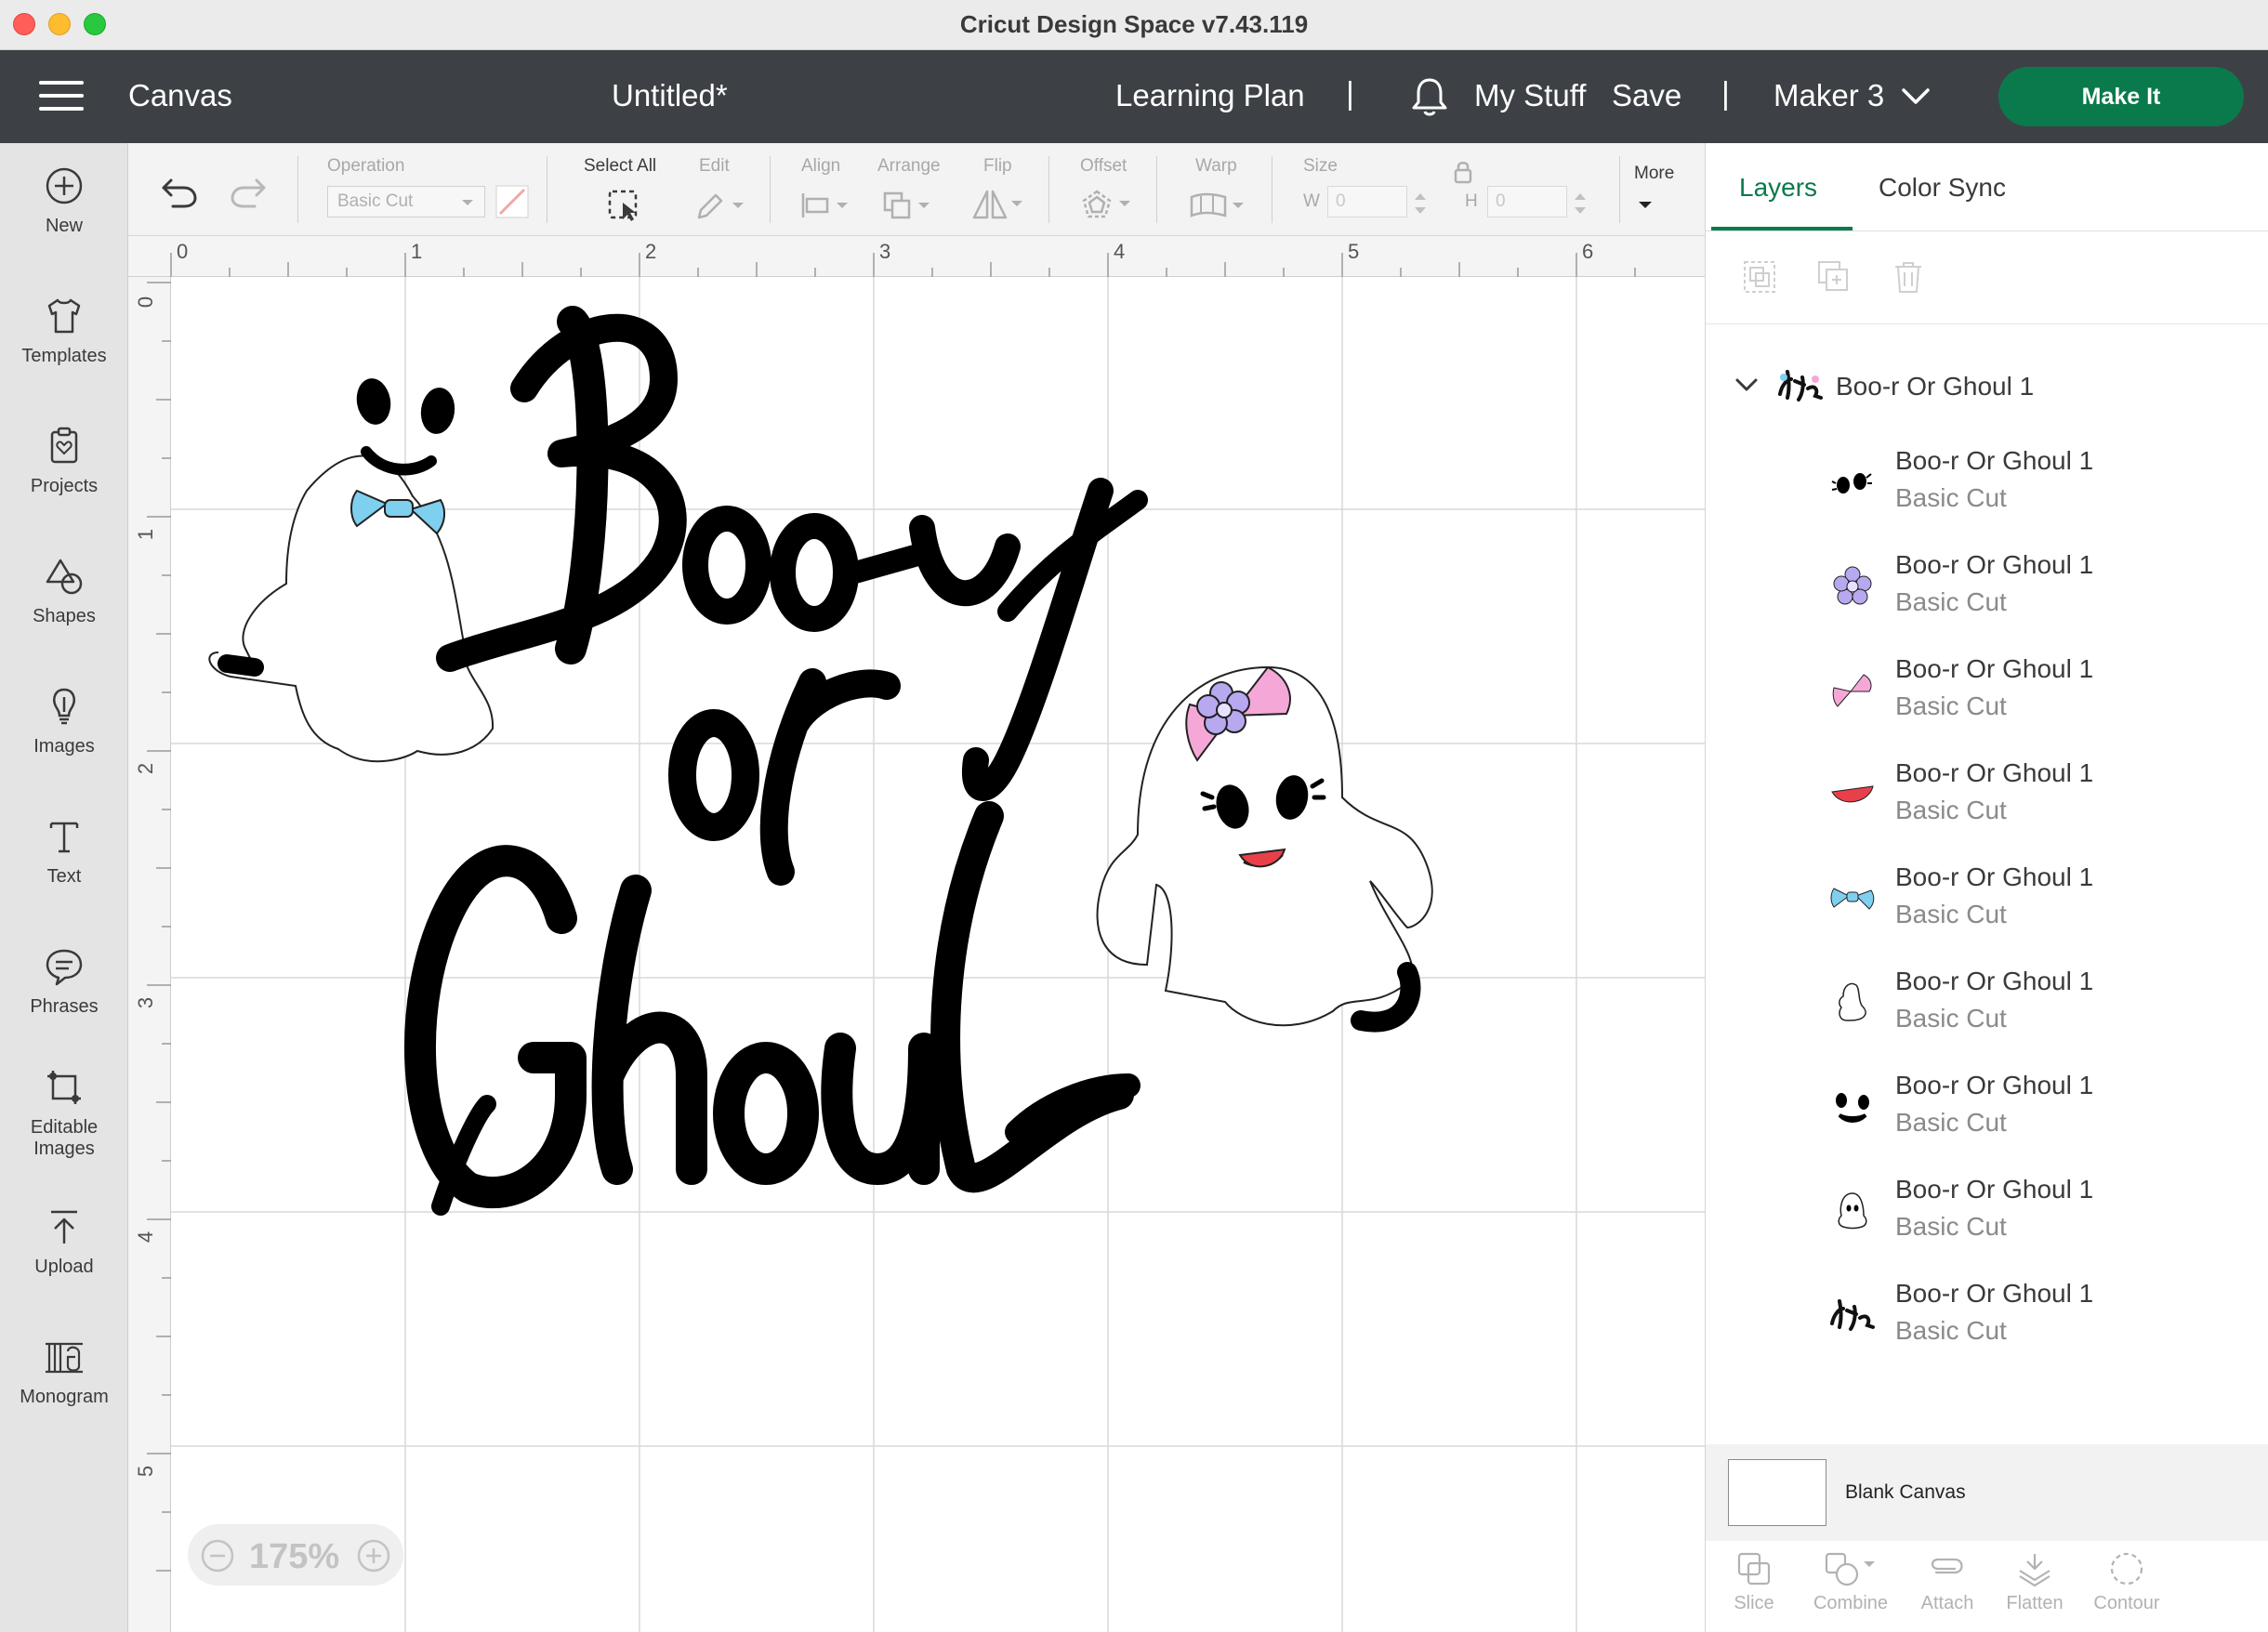 This screenshot has width=2268, height=1632. I want to click on duplicate-icon, so click(1834, 277).